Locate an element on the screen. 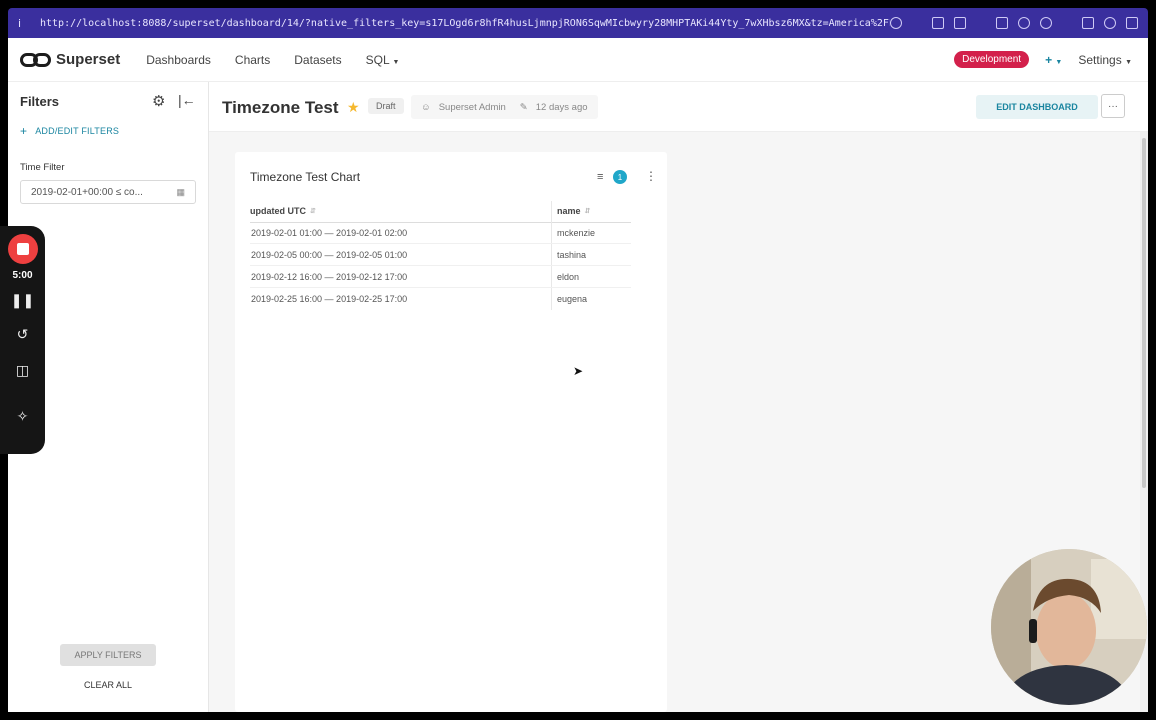 The image size is (1156, 720). mail-icon is located at coordinates (1002, 23).